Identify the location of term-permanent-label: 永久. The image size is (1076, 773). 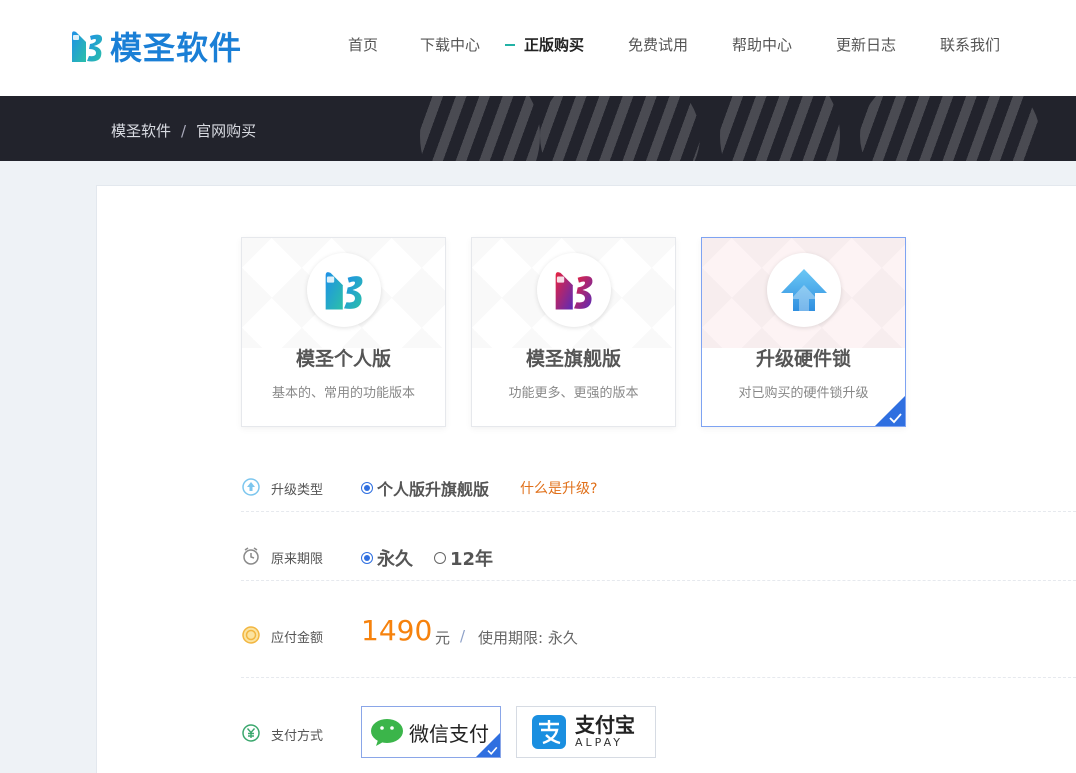
(395, 559).